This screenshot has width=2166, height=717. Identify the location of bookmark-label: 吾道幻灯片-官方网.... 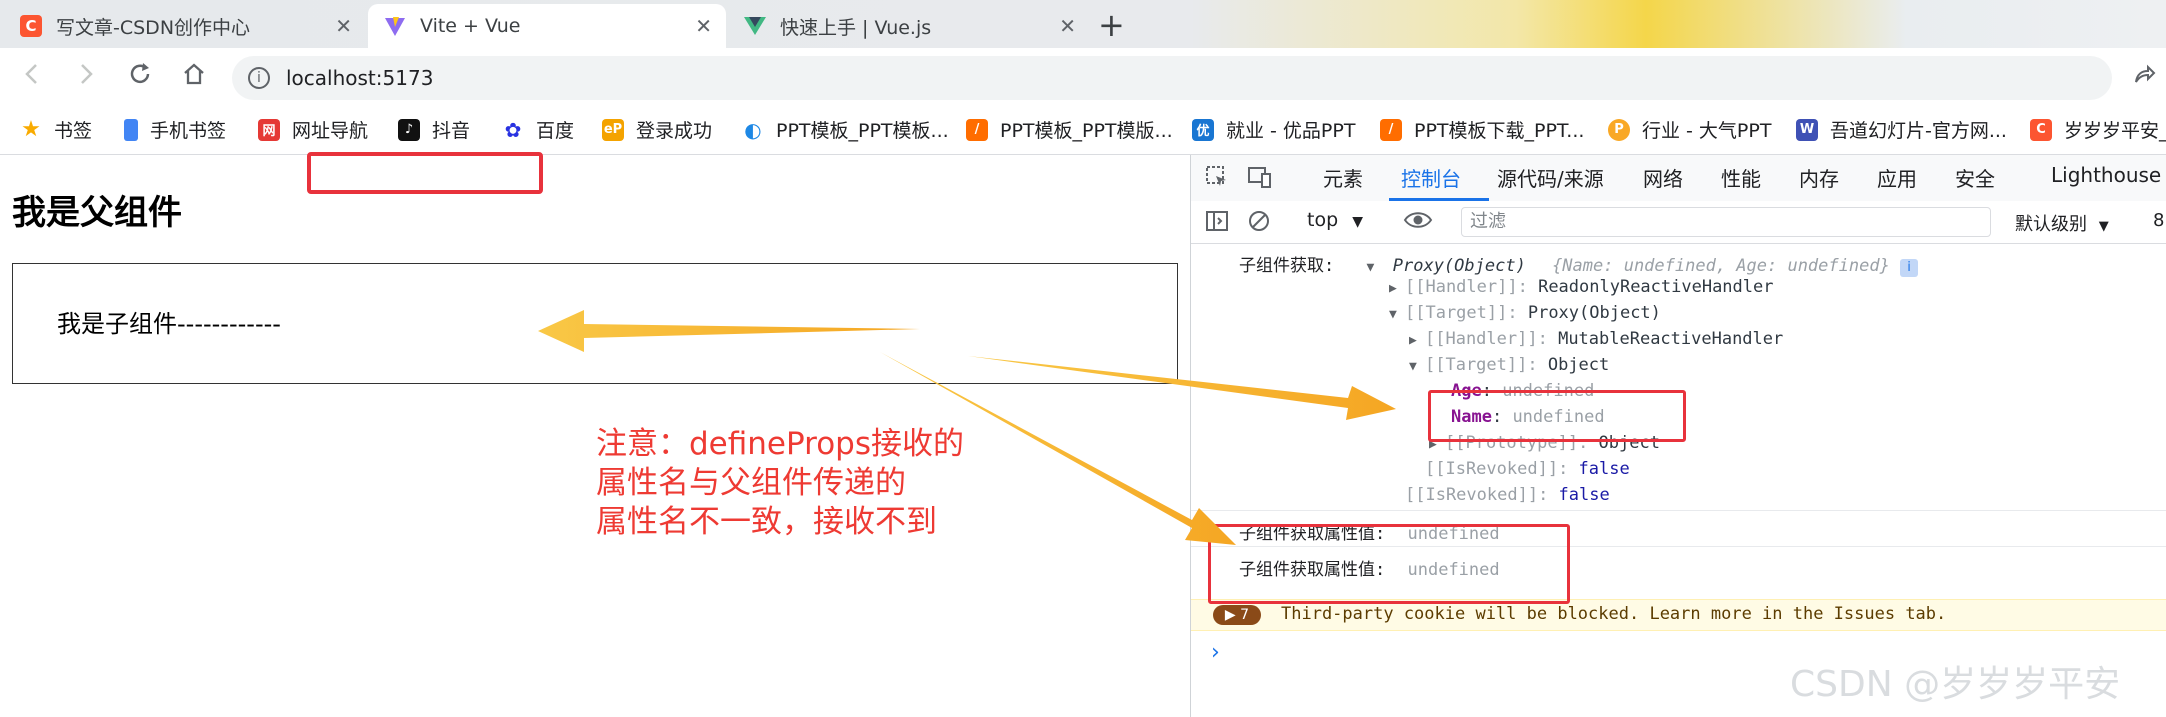
(1918, 131).